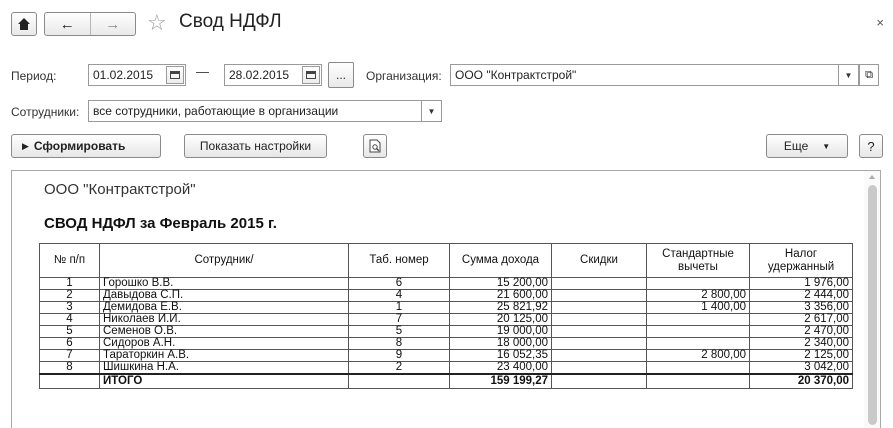 This screenshot has height=428, width=893. Describe the element at coordinates (69, 343) in the screenshot. I see `row-number-cell: 6` at that location.